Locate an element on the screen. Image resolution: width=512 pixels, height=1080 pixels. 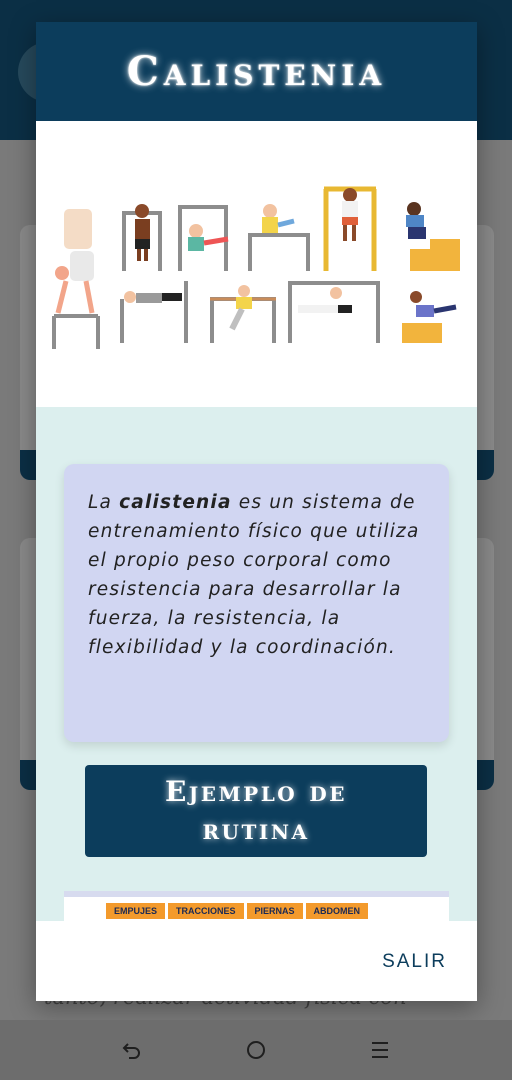
exit-button: SALIR is located at coordinates (414, 962).